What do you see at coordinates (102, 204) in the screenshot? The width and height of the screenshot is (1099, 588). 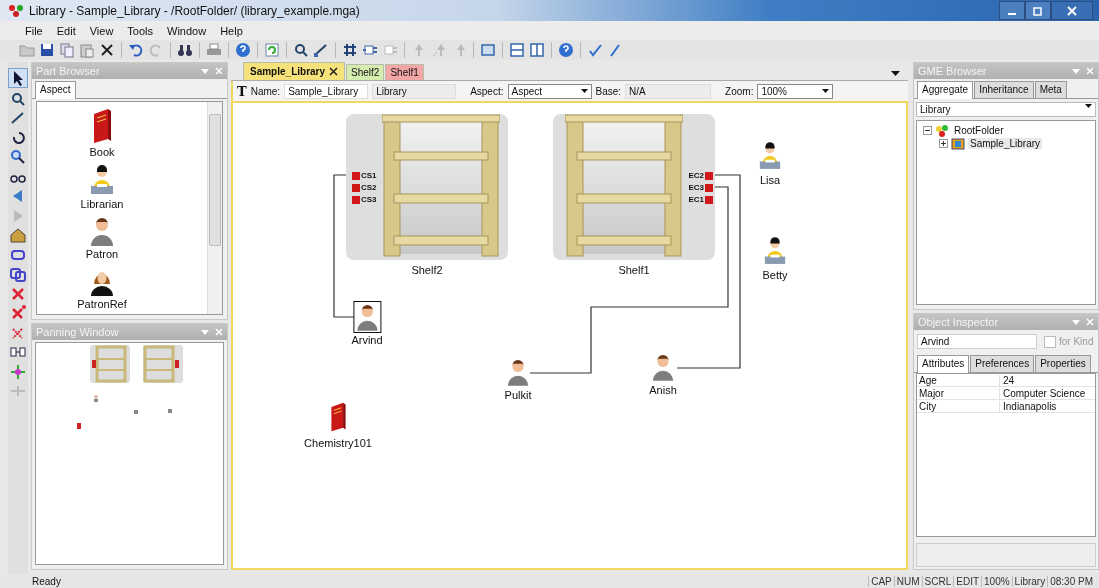 I see `part-label: Librarian` at bounding box center [102, 204].